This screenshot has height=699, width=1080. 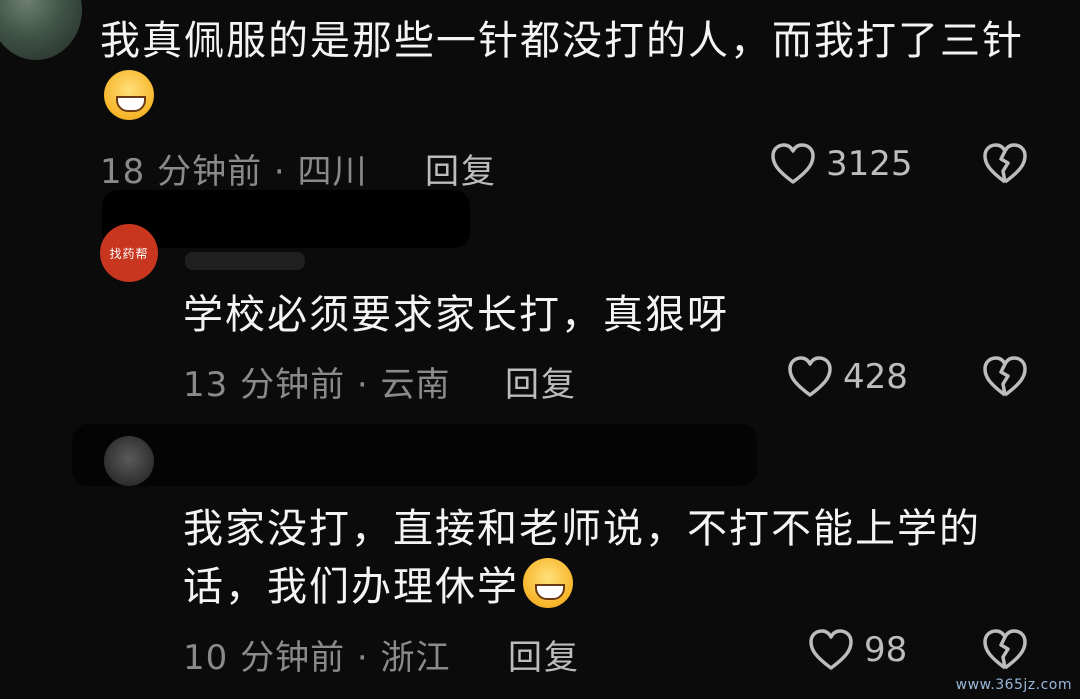 What do you see at coordinates (317, 658) in the screenshot?
I see `comment-timestamp-location: 10 分钟前 · 浙江` at bounding box center [317, 658].